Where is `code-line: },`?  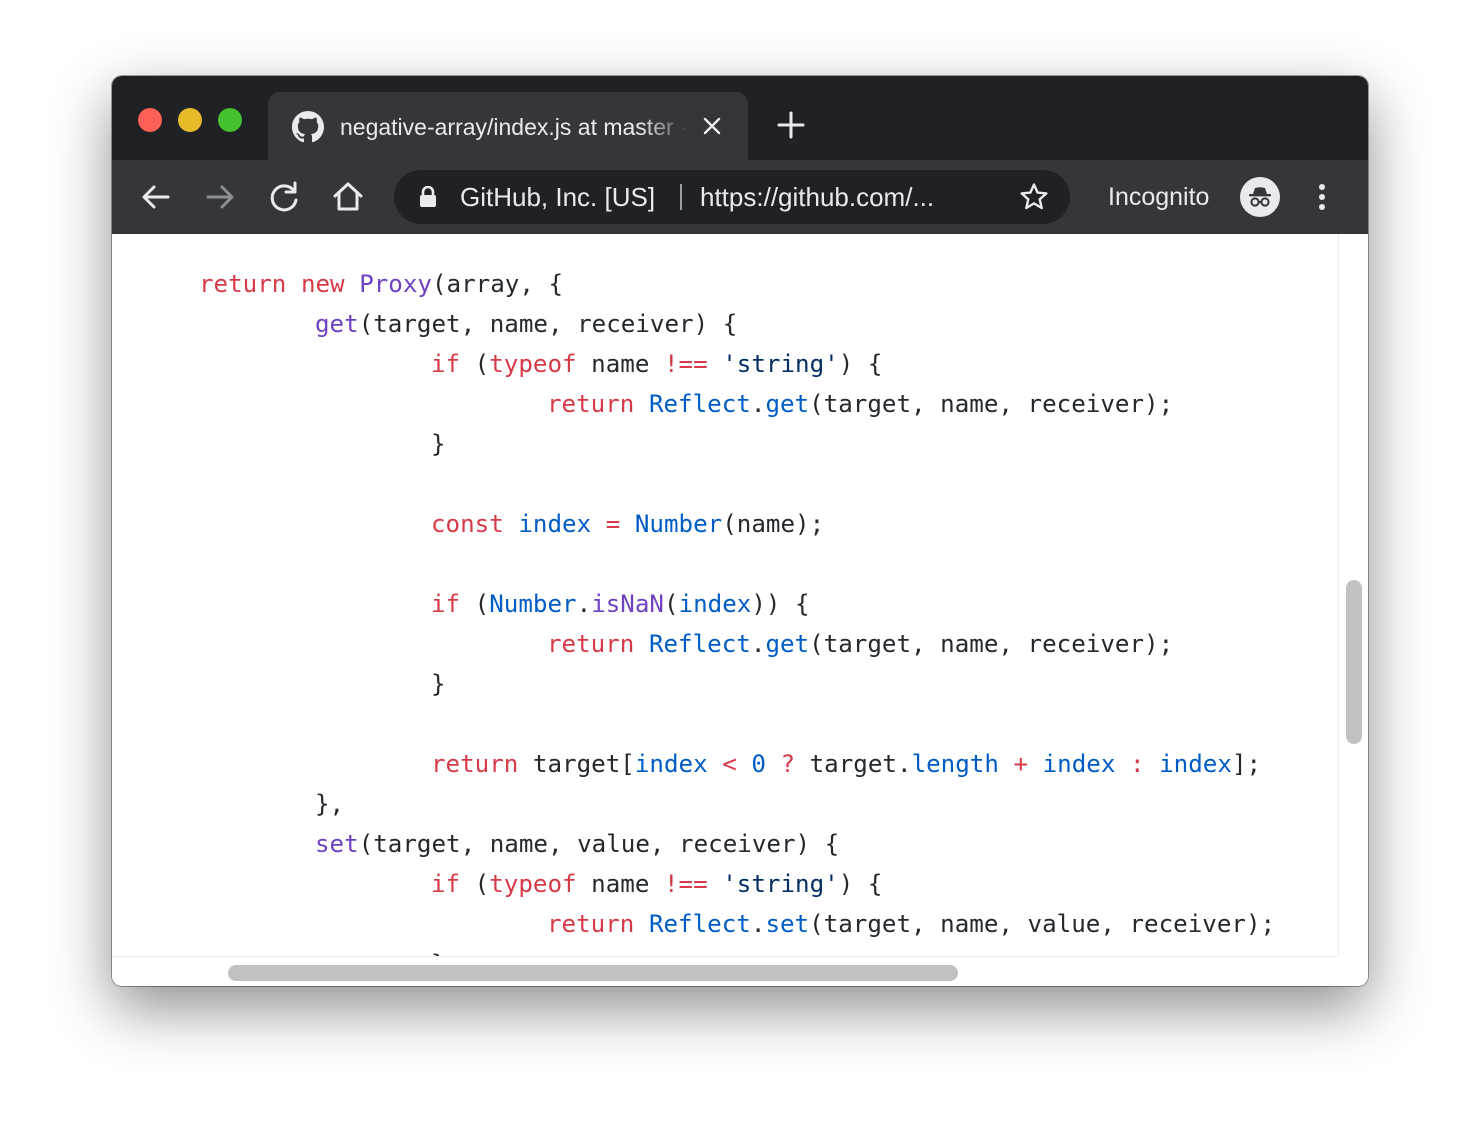 code-line: }, is located at coordinates (330, 804).